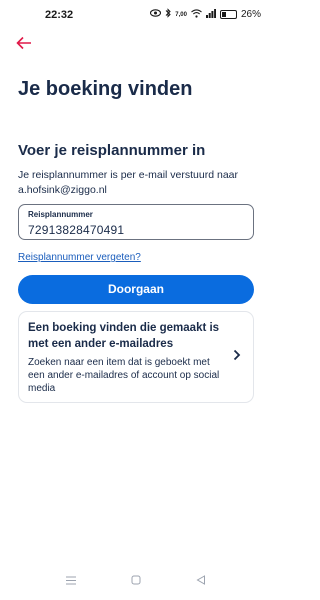 The height and width of the screenshot is (600, 320). I want to click on booking-number-field: Reisplannummer 72913828470491, so click(136, 222).